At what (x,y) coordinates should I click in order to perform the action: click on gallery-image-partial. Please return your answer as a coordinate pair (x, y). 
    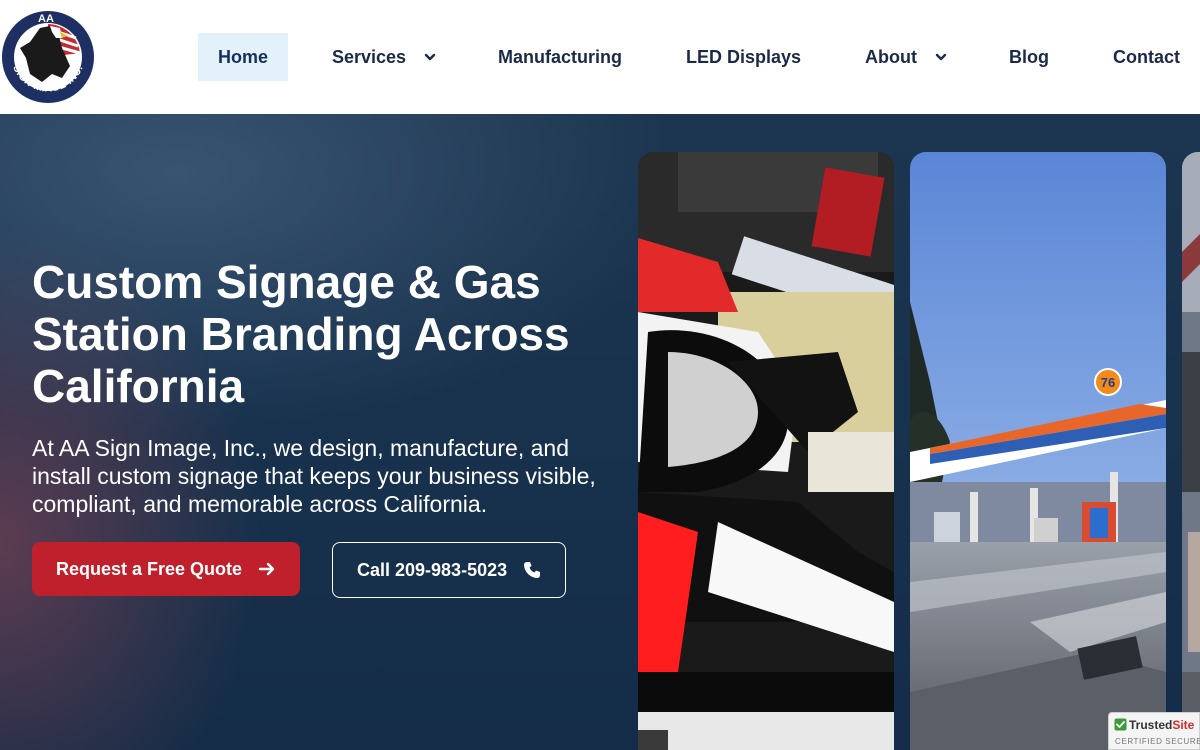
    Looking at the image, I should click on (1191, 451).